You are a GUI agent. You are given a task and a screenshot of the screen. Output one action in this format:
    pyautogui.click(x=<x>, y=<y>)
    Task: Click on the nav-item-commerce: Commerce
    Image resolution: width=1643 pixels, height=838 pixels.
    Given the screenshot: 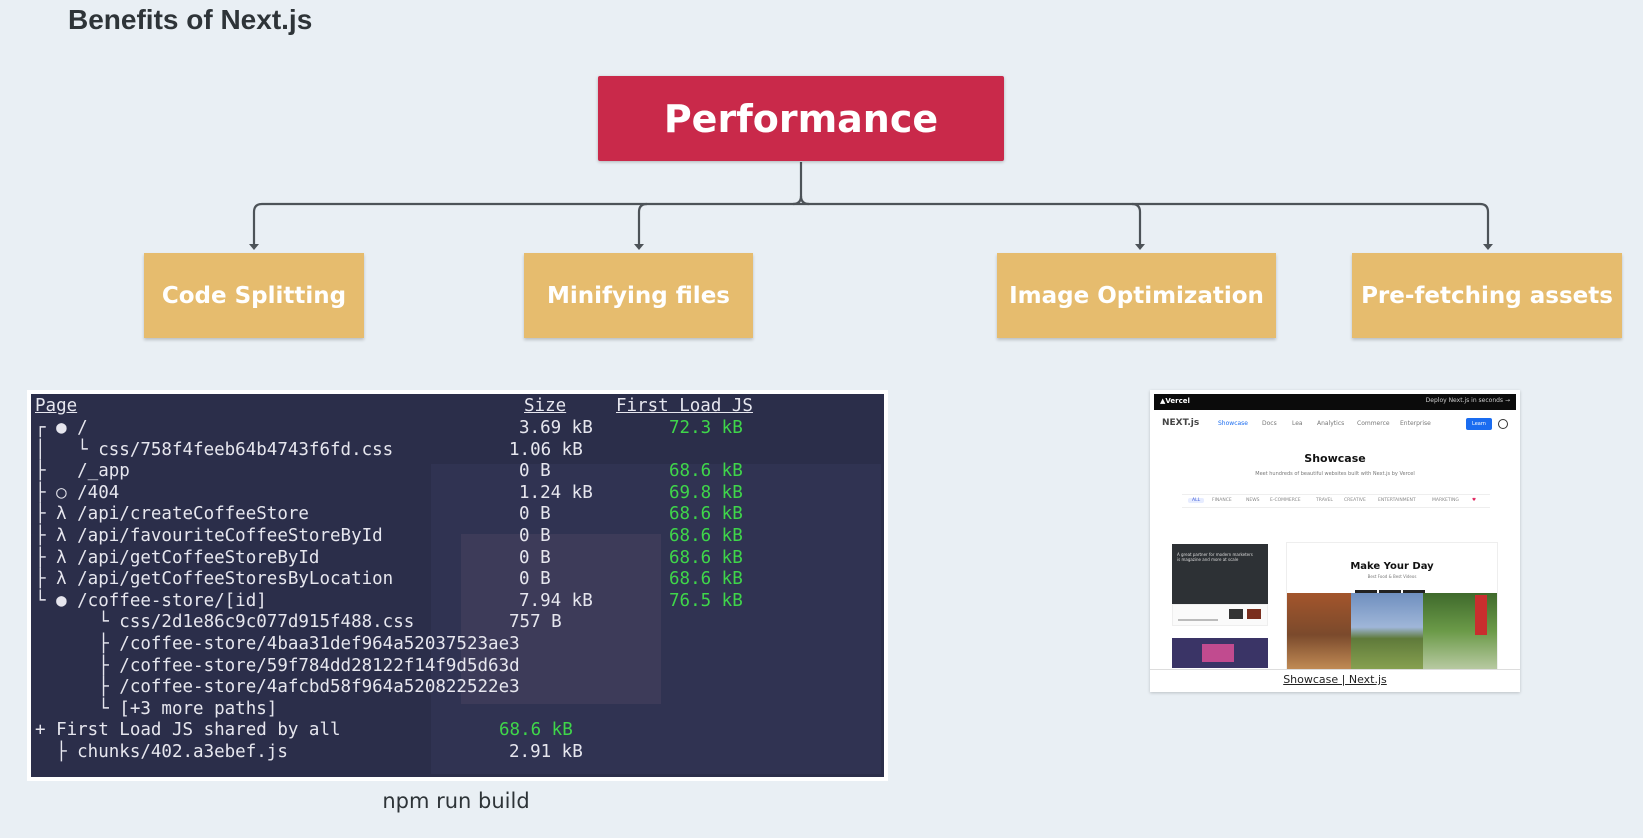 What is the action you would take?
    pyautogui.click(x=1373, y=423)
    